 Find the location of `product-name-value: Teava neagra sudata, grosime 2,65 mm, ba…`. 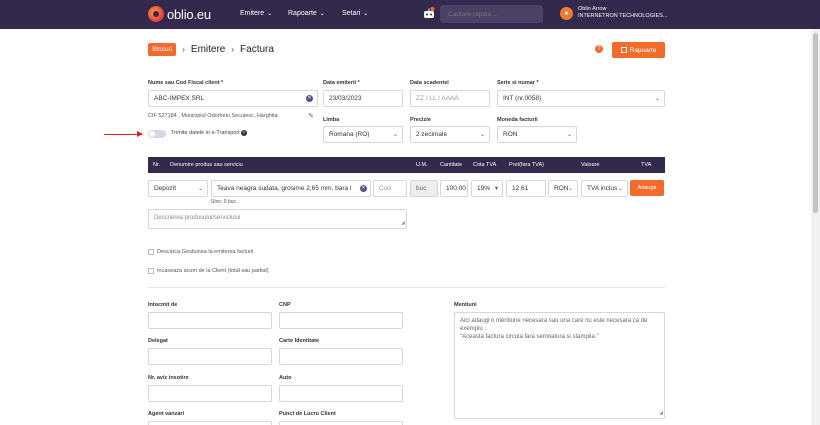

product-name-value: Teava neagra sudata, grosime 2,65 mm, ba… is located at coordinates (284, 188).